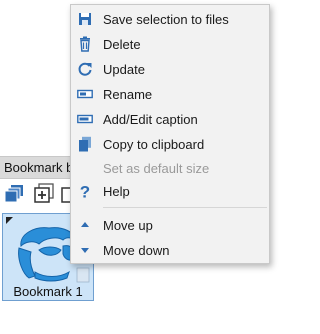 This screenshot has width=320, height=334. I want to click on floppy-disk-icon, so click(85, 19).